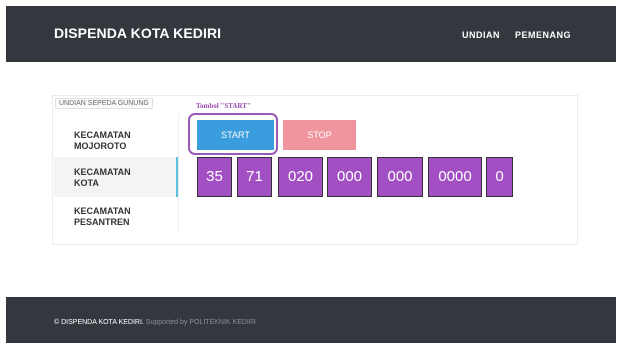 This screenshot has width=622, height=348. Describe the element at coordinates (100, 146) in the screenshot. I see `sidebar-item-sublabel: MOJOROTO` at that location.